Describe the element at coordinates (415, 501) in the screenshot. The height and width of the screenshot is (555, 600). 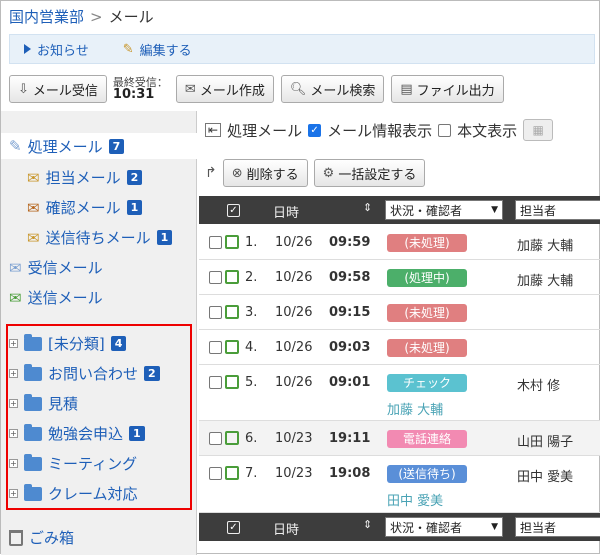
I see `row-confirmer: 田中 愛美` at that location.